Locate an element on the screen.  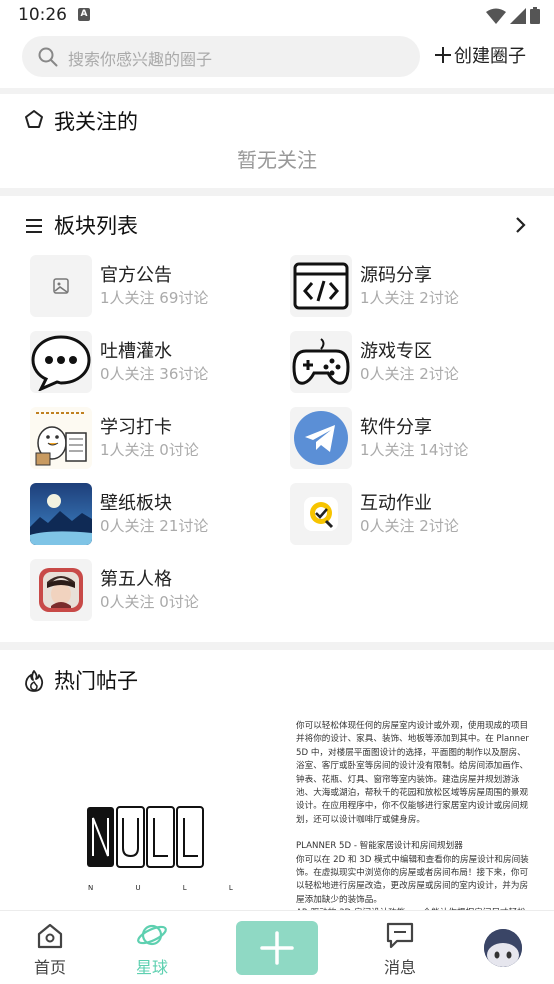
search-icon is located at coordinates (48, 57).